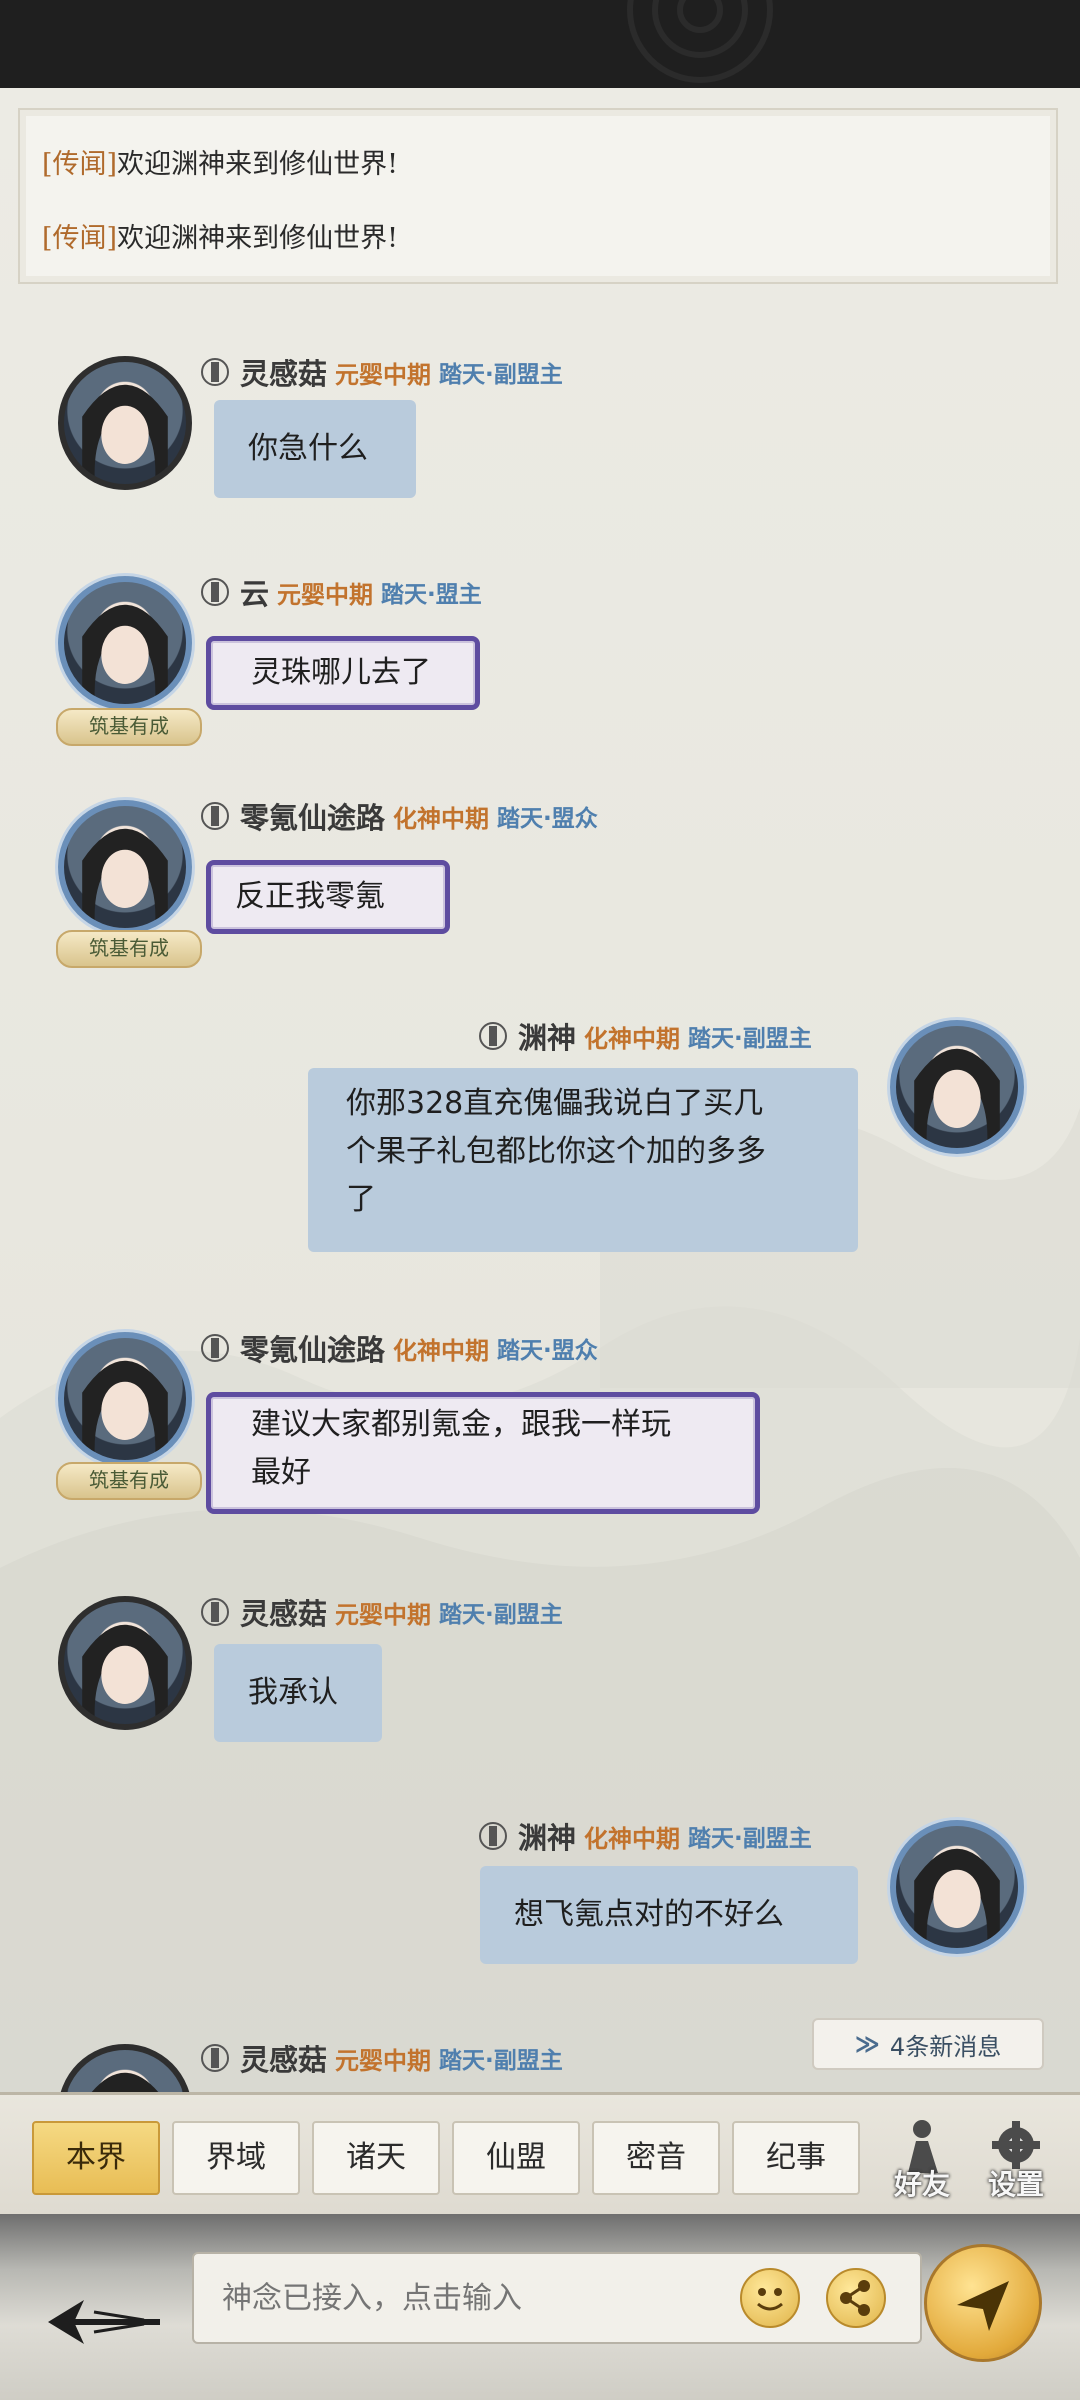 This screenshot has height=2400, width=1080. What do you see at coordinates (328, 897) in the screenshot?
I see `message-bubble: 反正我零氪` at bounding box center [328, 897].